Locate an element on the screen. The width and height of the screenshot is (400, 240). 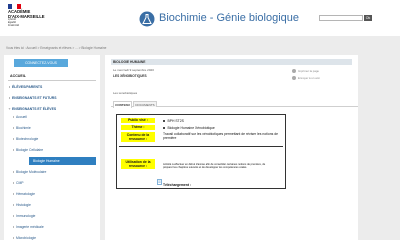
sidebar-item-accueil: Accueil is located at coordinates (52, 117).